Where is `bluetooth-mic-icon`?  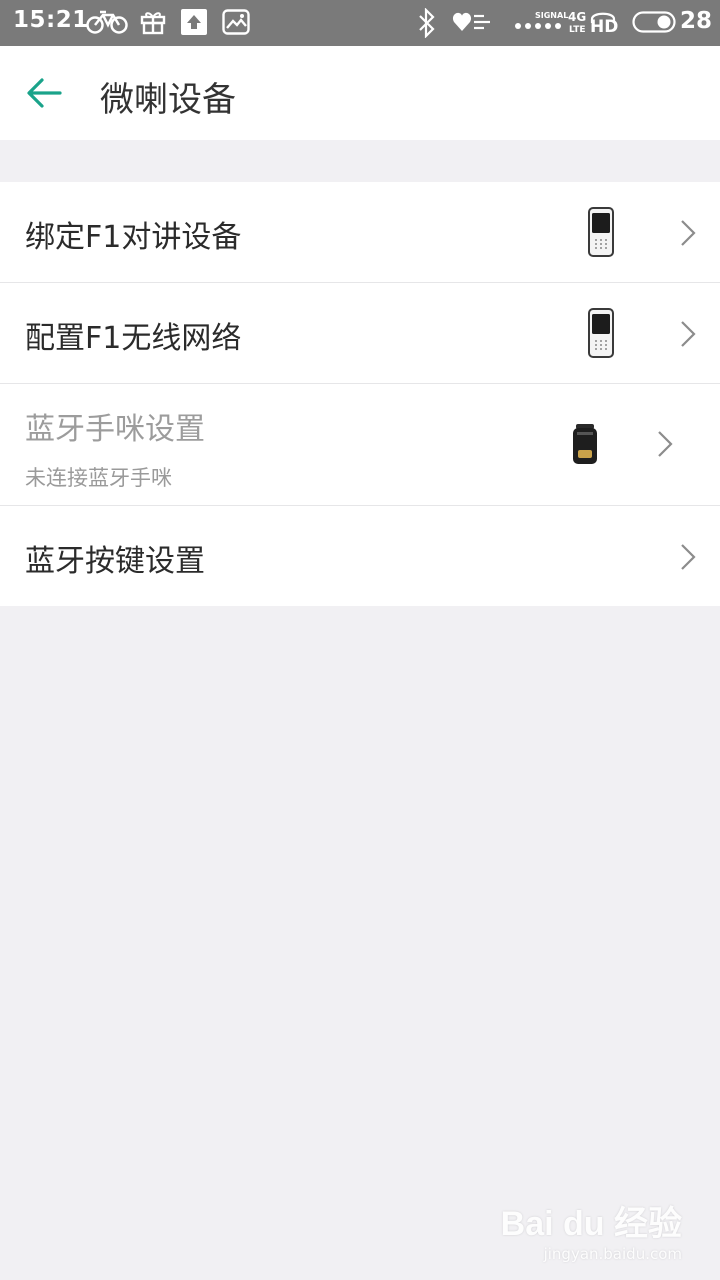 bluetooth-mic-icon is located at coordinates (585, 444).